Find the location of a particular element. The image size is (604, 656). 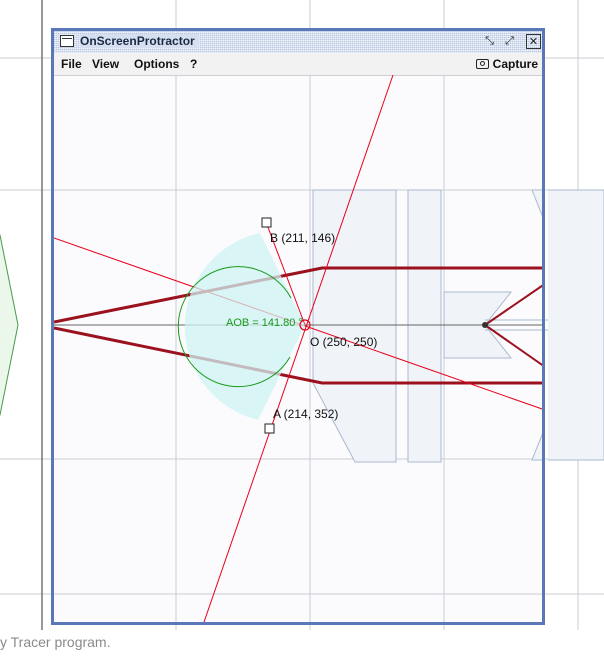

handle-b is located at coordinates (266, 222).